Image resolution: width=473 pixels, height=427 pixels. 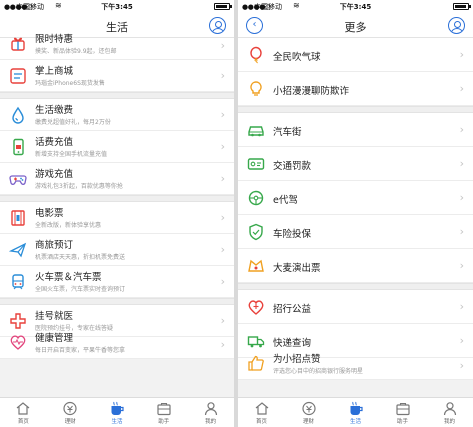 I want to click on list-item-title: 招行公益, so click(x=292, y=309).